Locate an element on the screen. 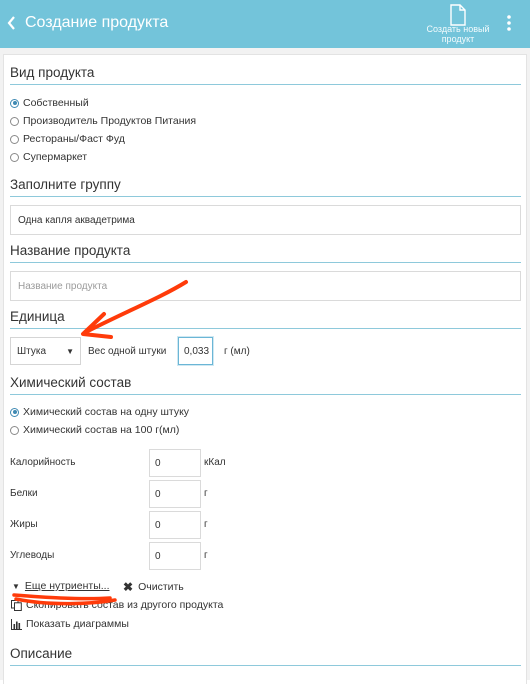 The height and width of the screenshot is (684, 530). new-document-icon is located at coordinates (458, 15).